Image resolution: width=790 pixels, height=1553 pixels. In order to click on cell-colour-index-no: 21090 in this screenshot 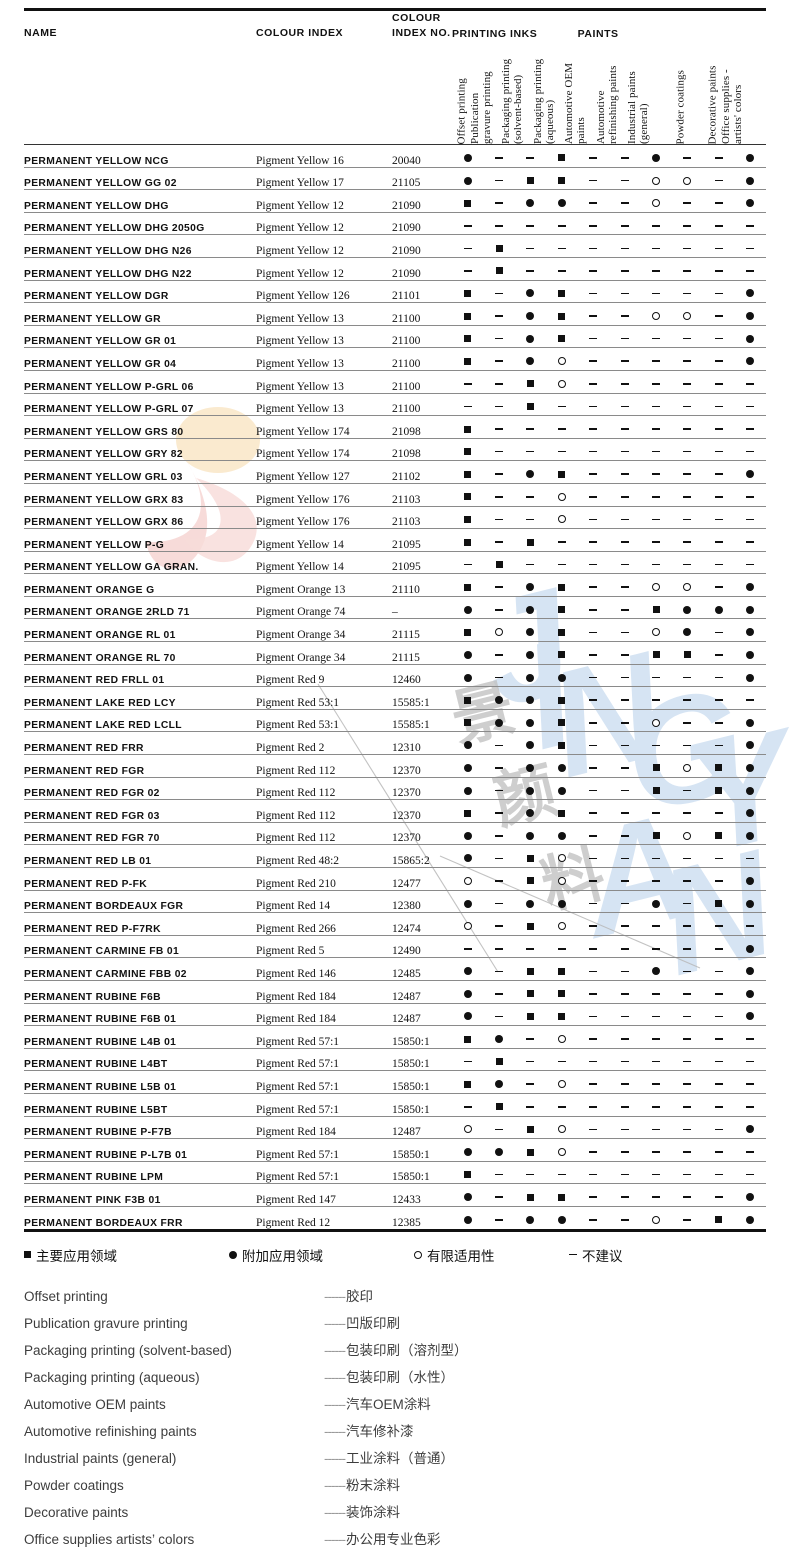, I will do `click(422, 246)`.